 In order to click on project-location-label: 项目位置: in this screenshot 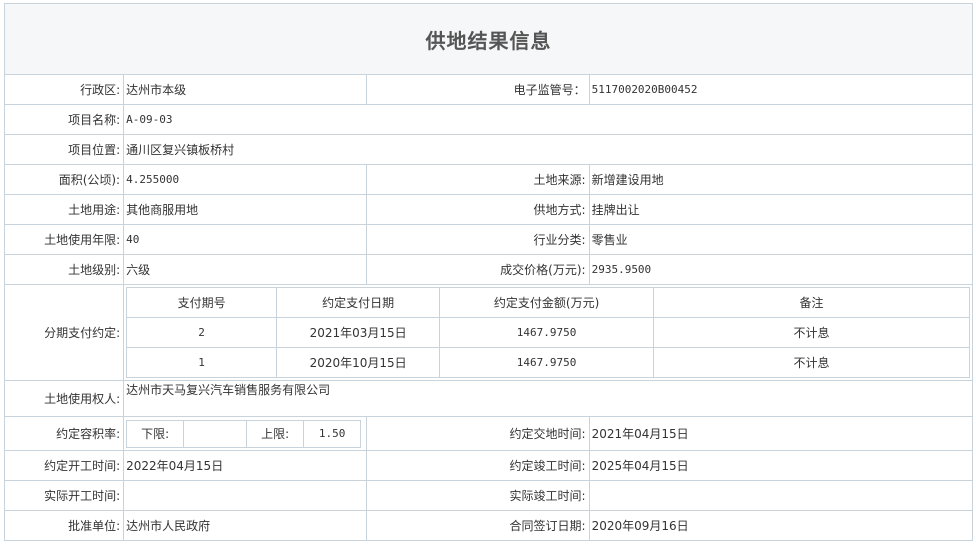, I will do `click(64, 149)`.